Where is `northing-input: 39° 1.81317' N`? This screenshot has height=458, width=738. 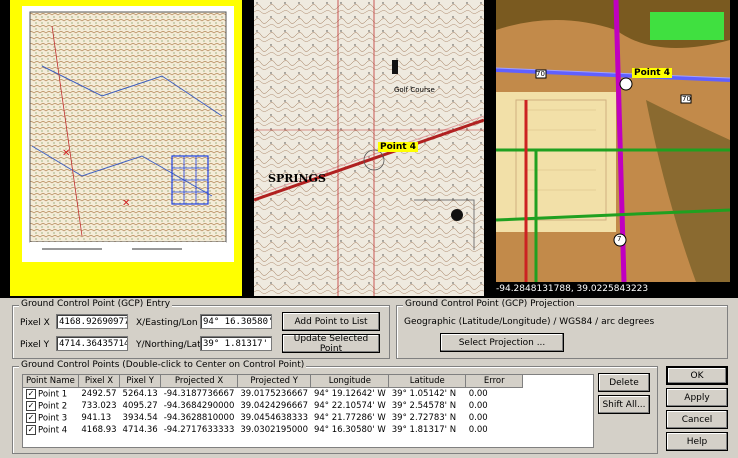
northing-input: 39° 1.81317' N is located at coordinates (236, 343).